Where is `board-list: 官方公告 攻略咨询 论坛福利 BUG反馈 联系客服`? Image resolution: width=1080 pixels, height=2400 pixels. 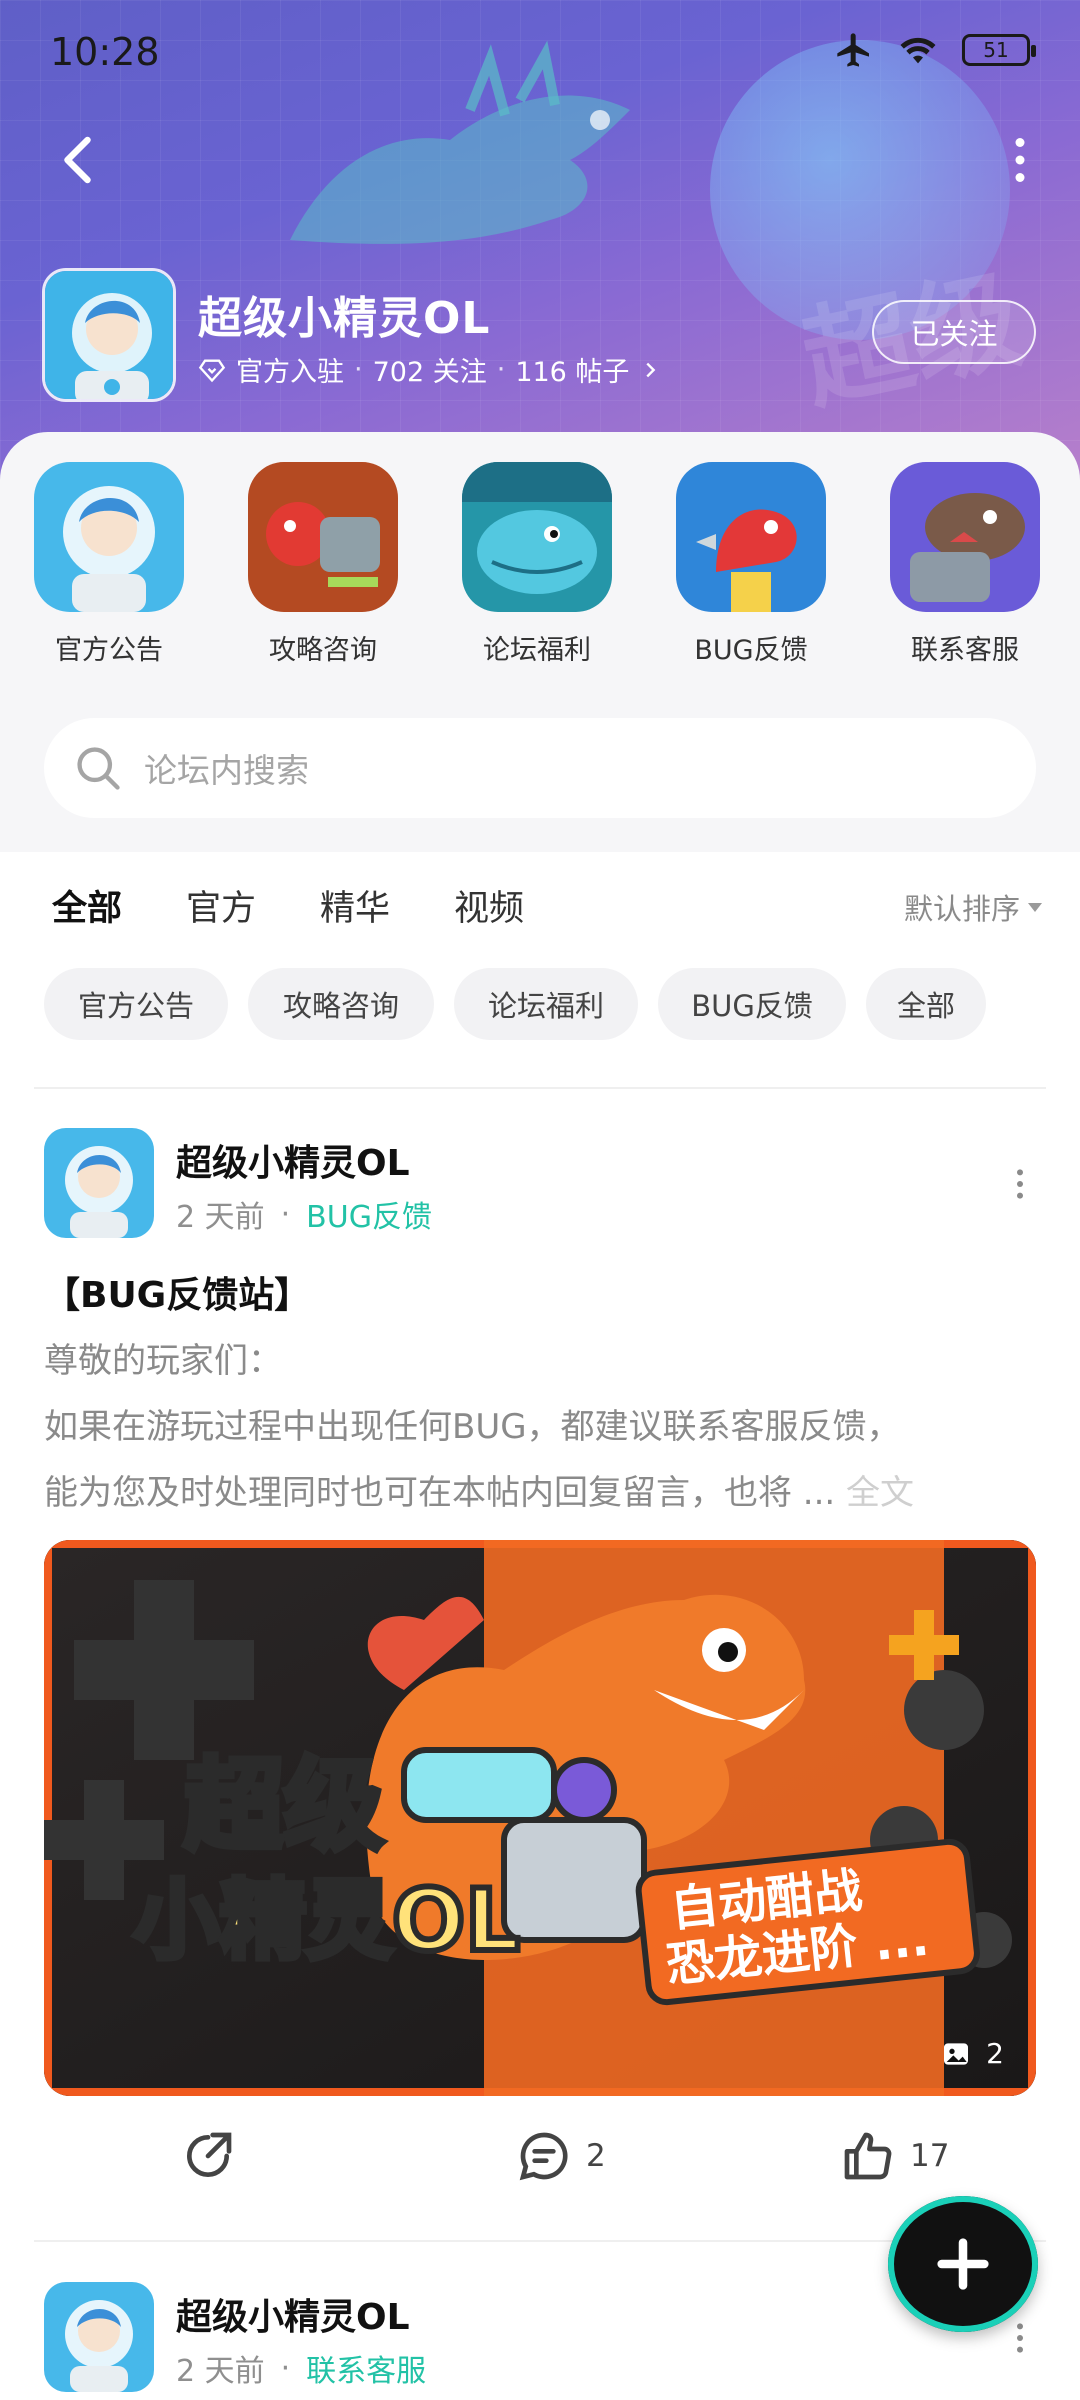
board-list: 官方公告 攻略咨询 论坛福利 BUG反馈 联系客服 is located at coordinates (540, 577).